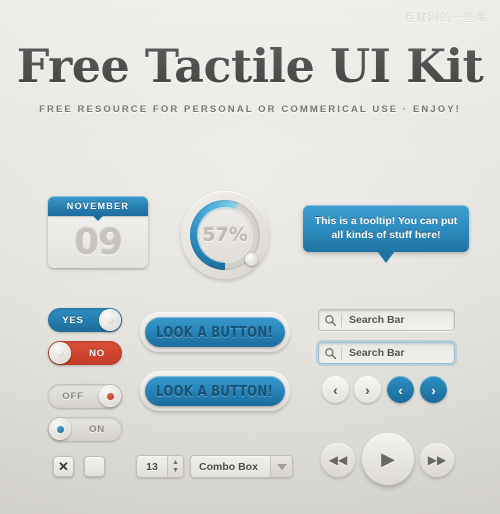 The height and width of the screenshot is (514, 500). I want to click on toggle-yes-label: YES, so click(73, 320).